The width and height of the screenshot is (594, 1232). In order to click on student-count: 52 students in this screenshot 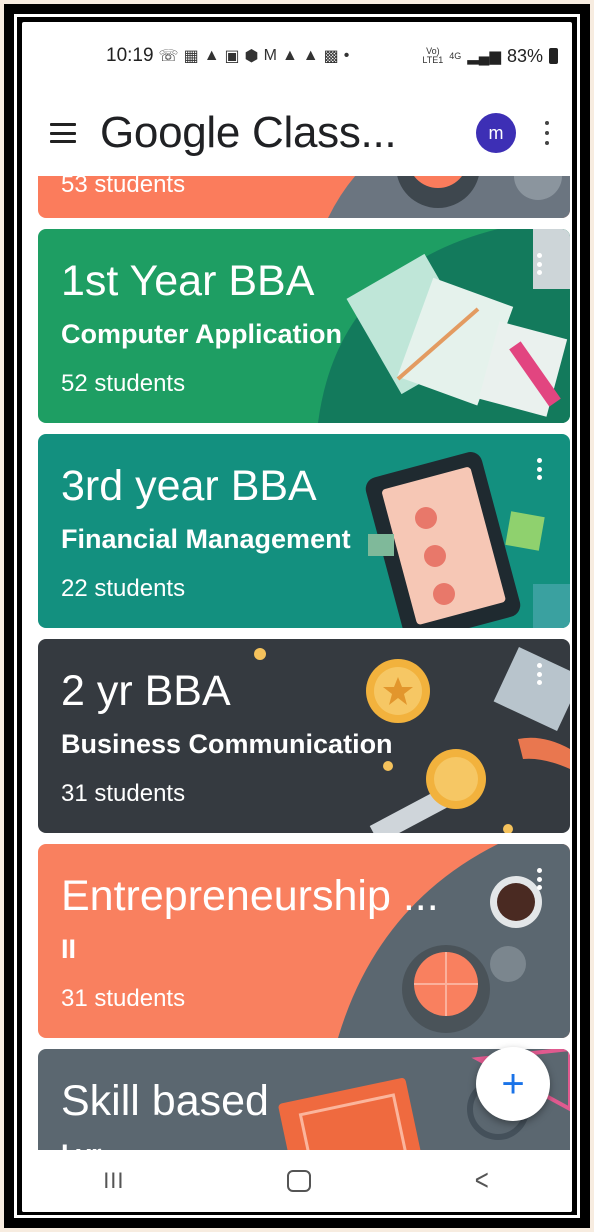, I will do `click(123, 383)`.